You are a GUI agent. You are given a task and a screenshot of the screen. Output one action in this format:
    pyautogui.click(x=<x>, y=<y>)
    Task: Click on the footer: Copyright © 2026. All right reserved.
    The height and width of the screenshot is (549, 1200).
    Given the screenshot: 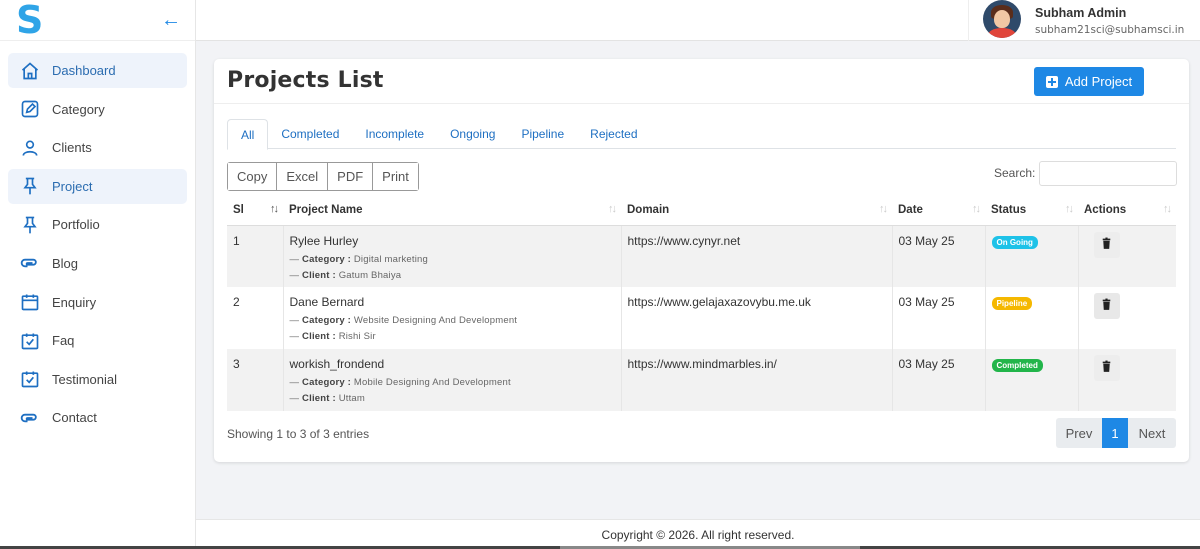 What is the action you would take?
    pyautogui.click(x=698, y=534)
    